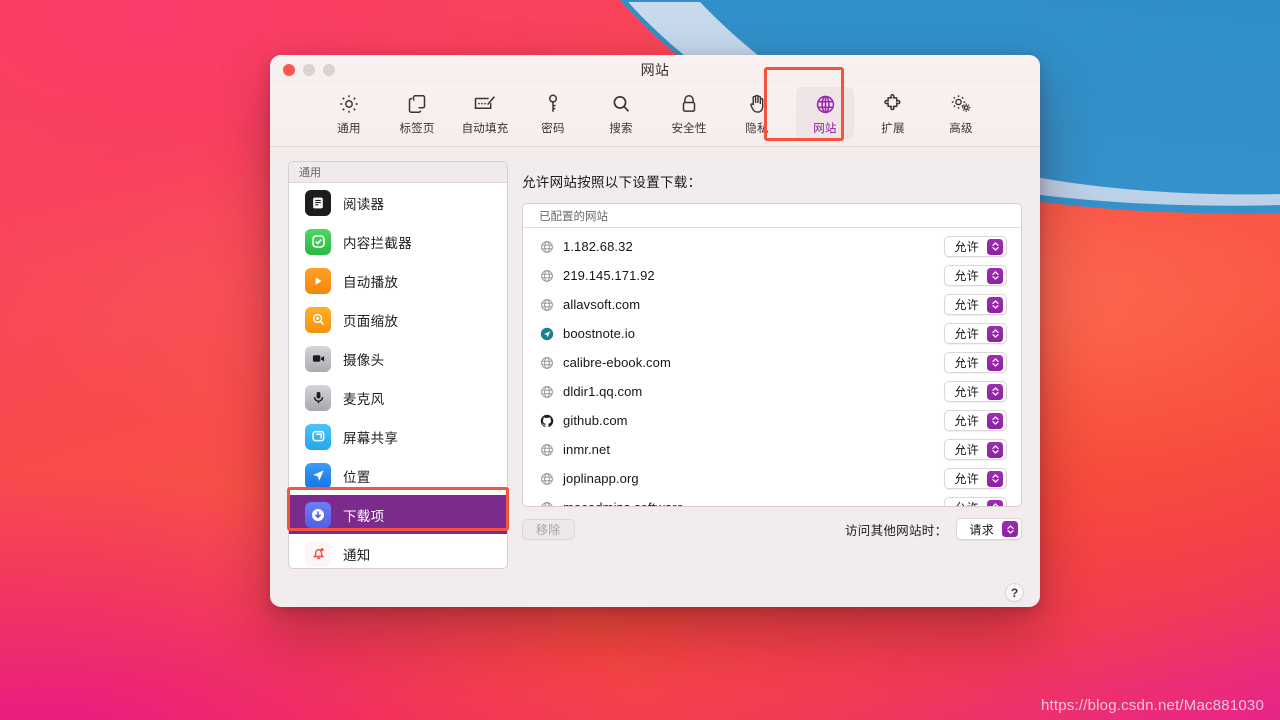 The height and width of the screenshot is (720, 1280). Describe the element at coordinates (364, 516) in the screenshot. I see `sidebar-item-label: 下载项` at that location.